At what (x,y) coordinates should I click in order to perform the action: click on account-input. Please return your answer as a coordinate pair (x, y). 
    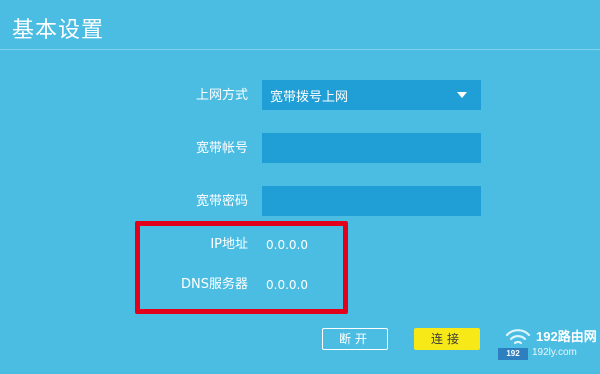
    Looking at the image, I should click on (371, 148).